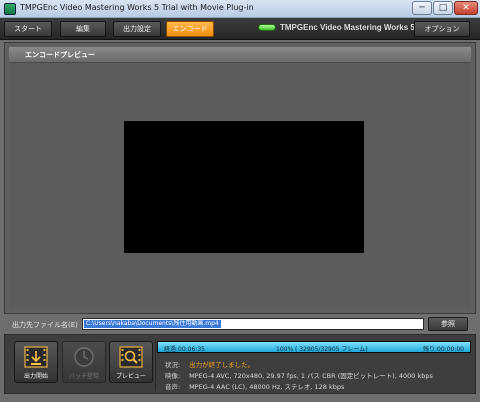 The image size is (480, 402). Describe the element at coordinates (35, 376) in the screenshot. I see `start-output-label: 出力開始` at that location.